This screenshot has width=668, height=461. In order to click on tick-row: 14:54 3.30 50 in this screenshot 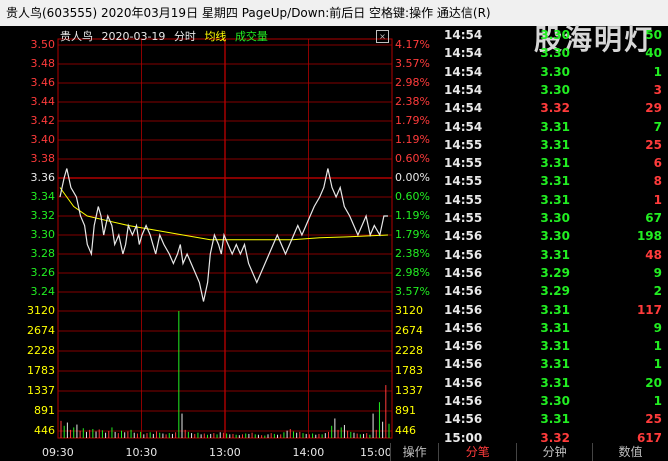, I will do `click(554, 37)`.